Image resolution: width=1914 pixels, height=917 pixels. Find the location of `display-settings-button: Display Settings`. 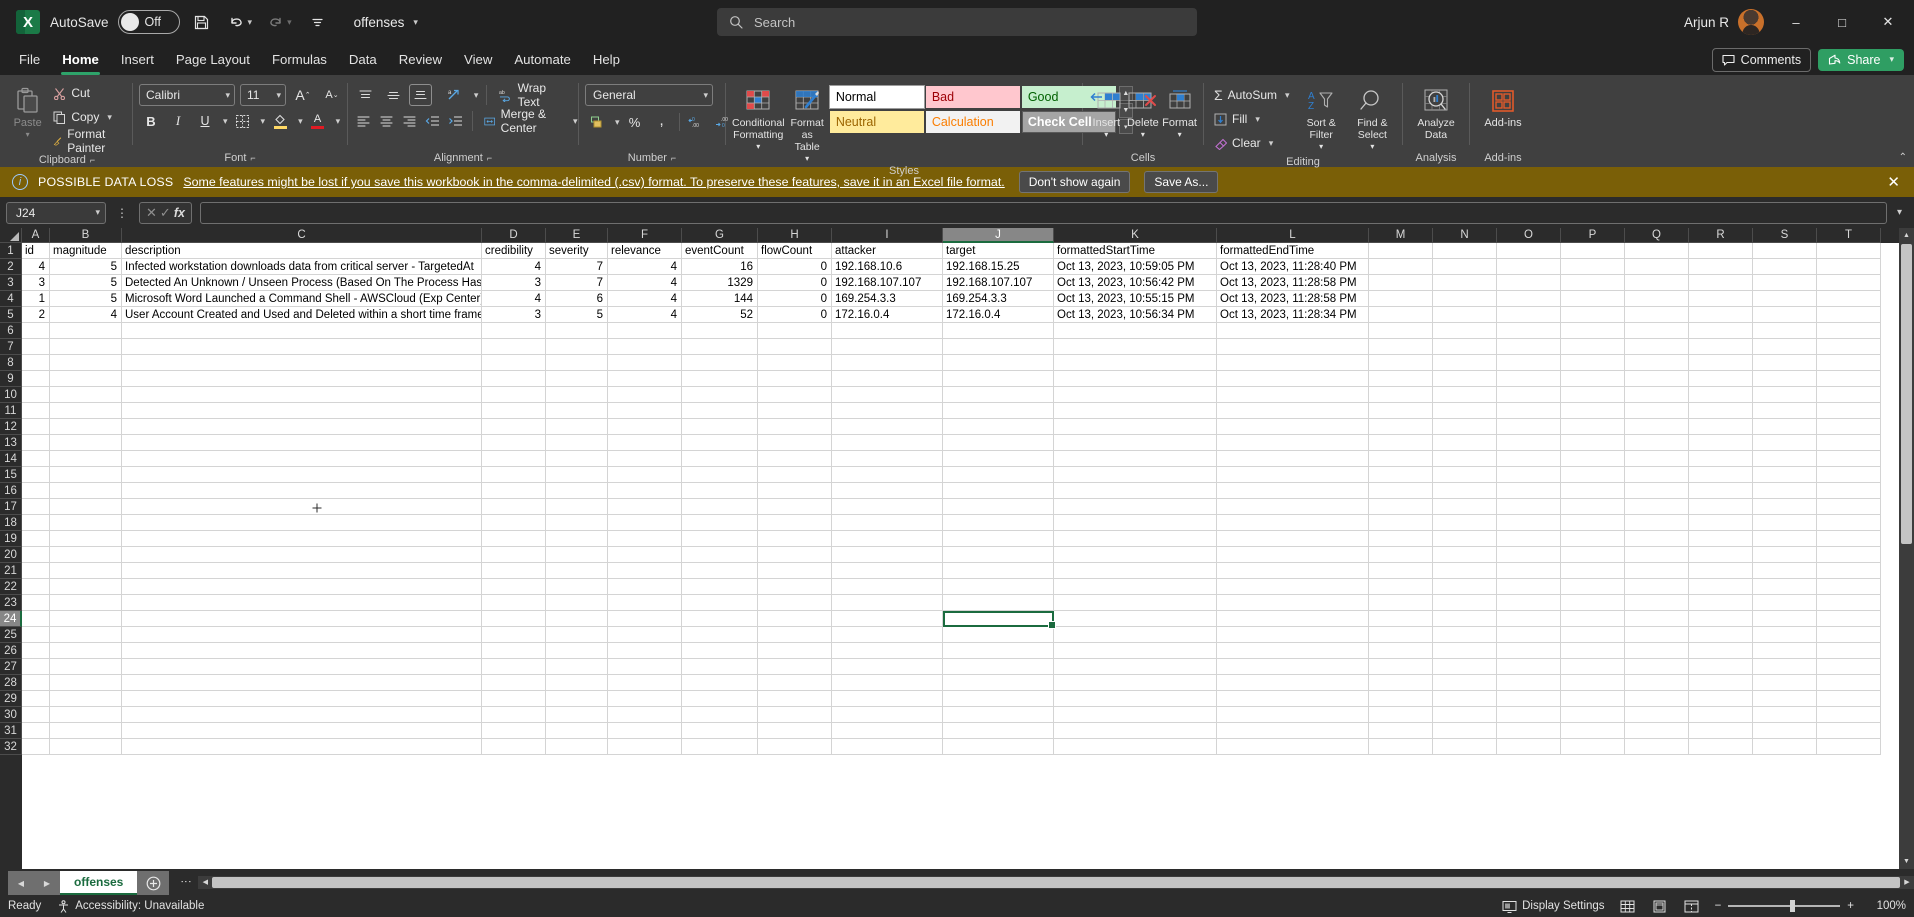

display-settings-button: Display Settings is located at coordinates (1553, 906).